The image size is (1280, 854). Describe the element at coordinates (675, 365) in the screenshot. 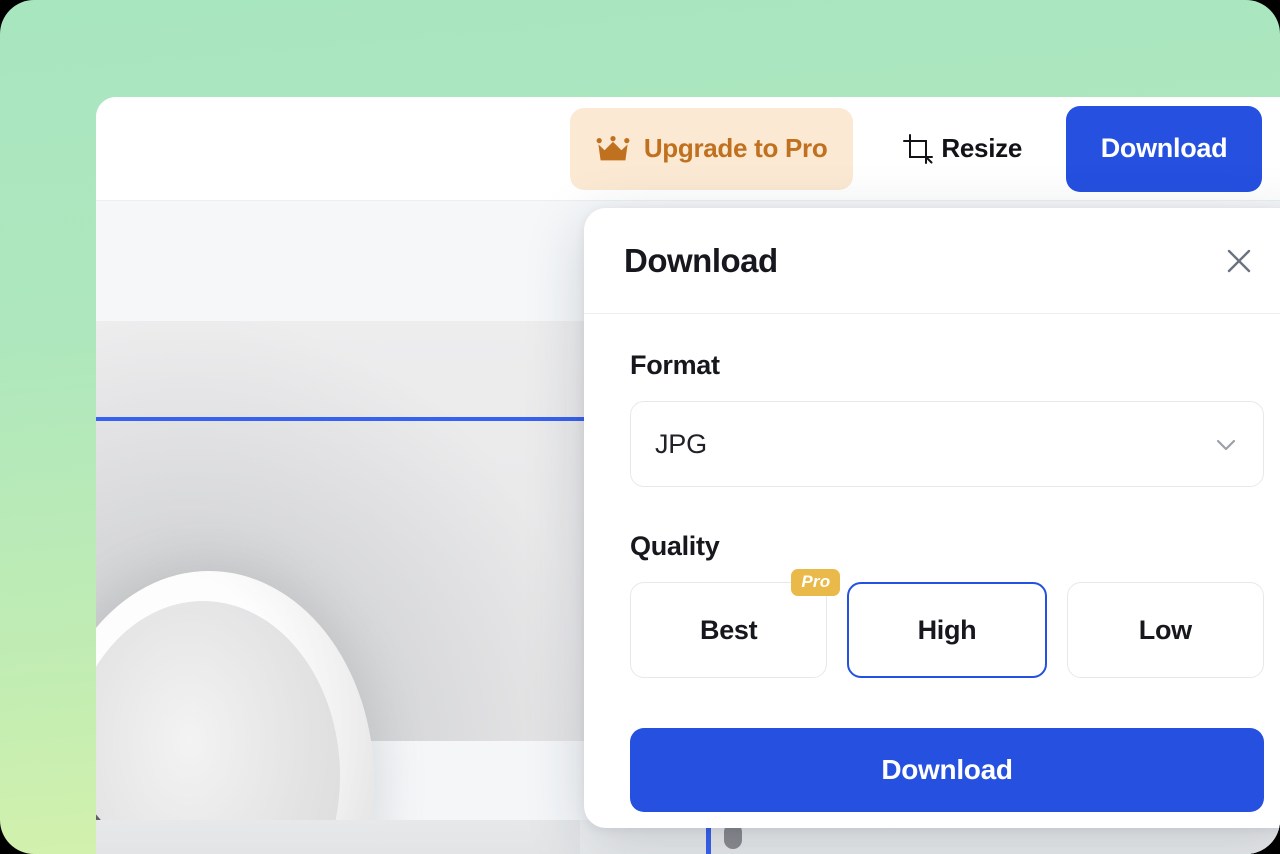

I see `format-label: Format` at that location.